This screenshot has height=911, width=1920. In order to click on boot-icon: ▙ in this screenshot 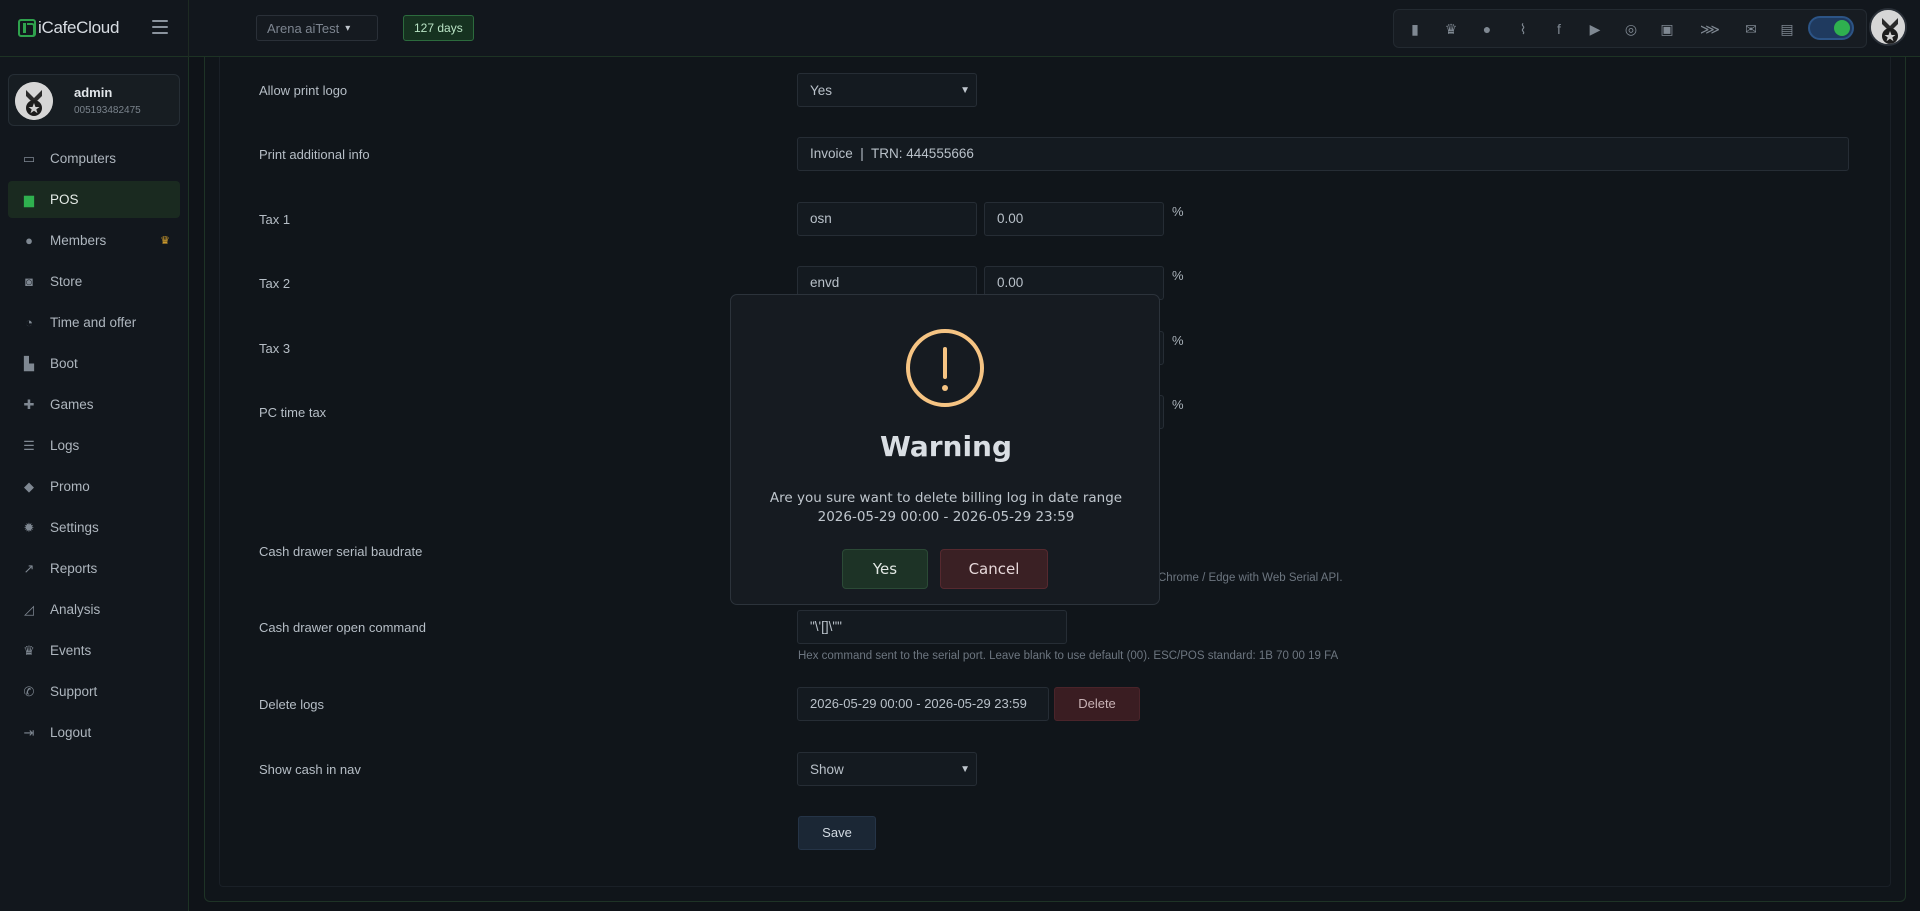, I will do `click(29, 363)`.